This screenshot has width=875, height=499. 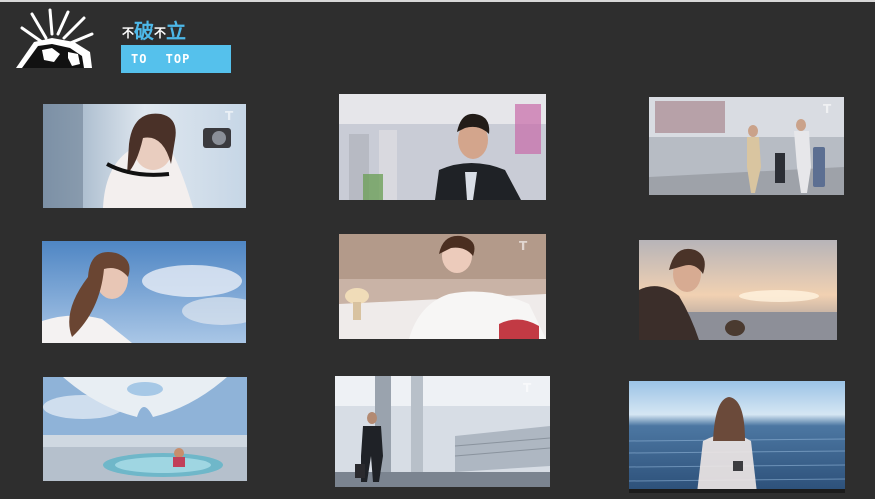 I want to click on woman-facing-ocean-image, so click(x=737, y=437).